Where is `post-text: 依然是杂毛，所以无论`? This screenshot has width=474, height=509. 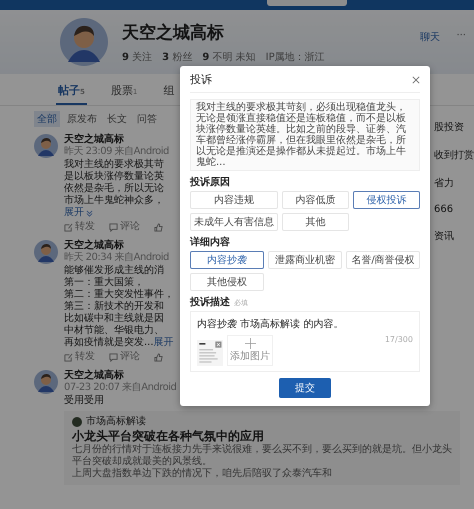 post-text: 依然是杂毛，所以无论 is located at coordinates (114, 188).